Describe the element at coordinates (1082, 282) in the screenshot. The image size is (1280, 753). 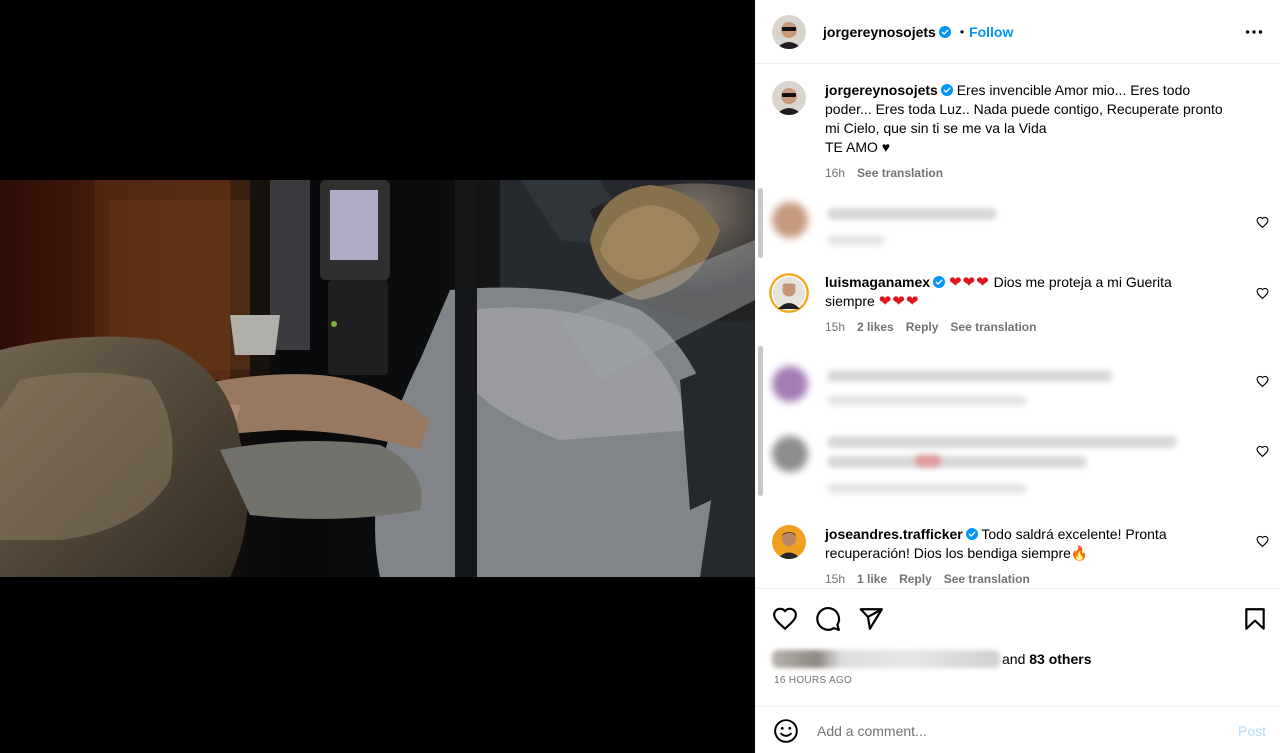
I see `comment-text-line-1: Dios me proteja a mi Guerita` at that location.